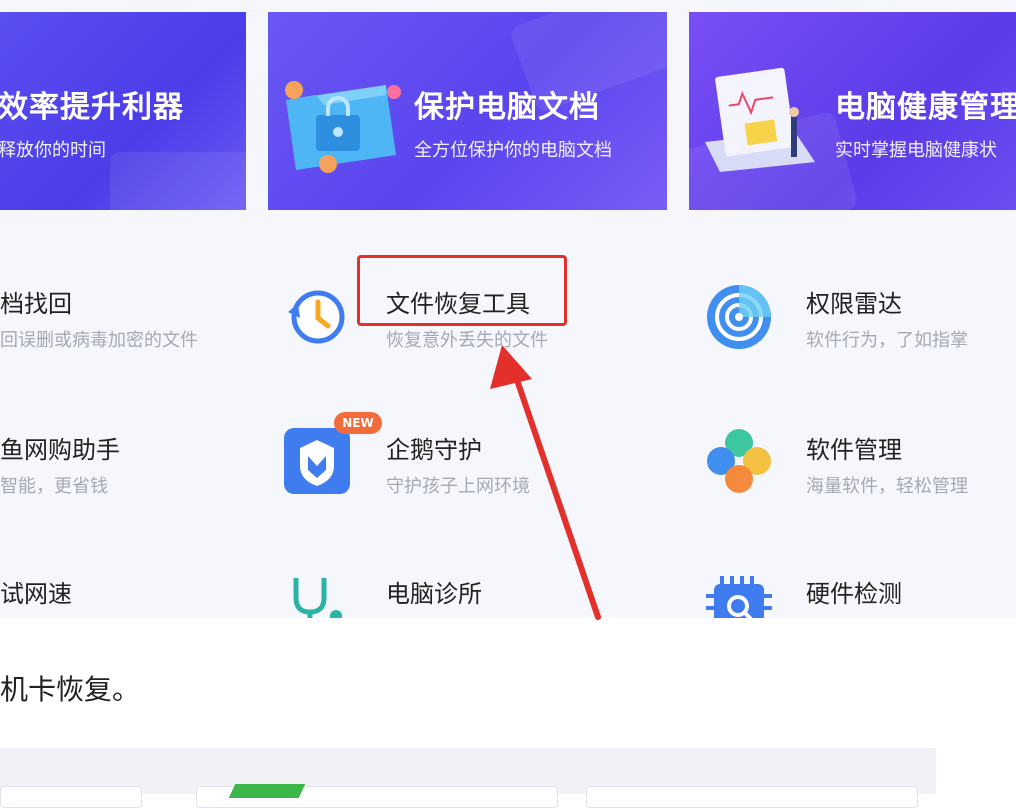 The image size is (1016, 808). I want to click on tool-permission-radar-desc: 软件行为，了如指掌, so click(887, 340).